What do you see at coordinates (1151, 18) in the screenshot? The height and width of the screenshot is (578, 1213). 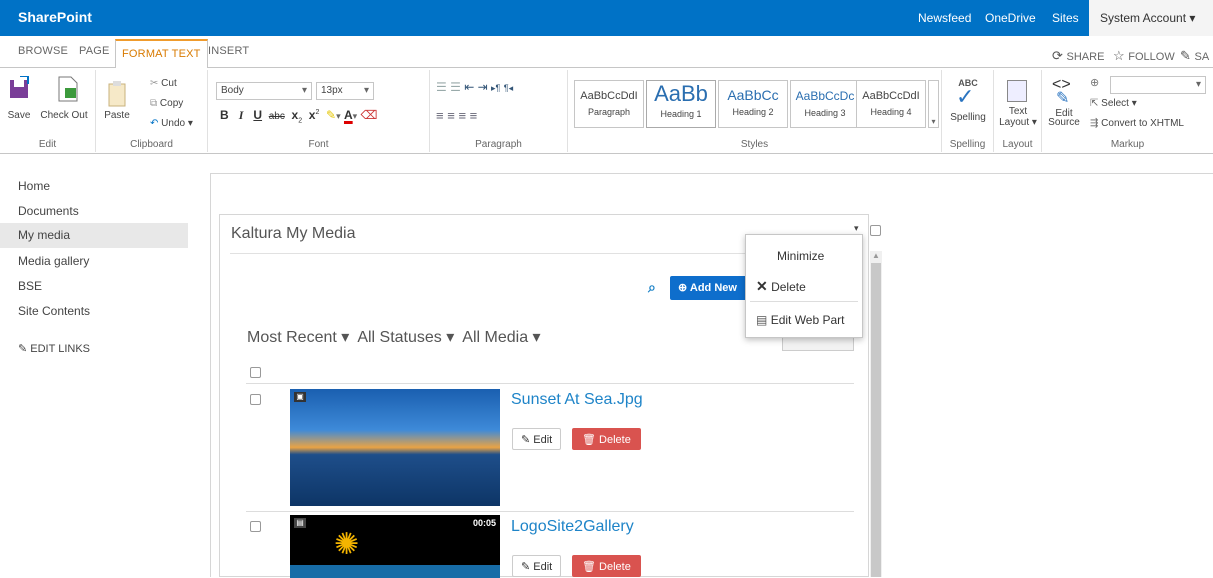 I see `user-menu: System Account ▾` at bounding box center [1151, 18].